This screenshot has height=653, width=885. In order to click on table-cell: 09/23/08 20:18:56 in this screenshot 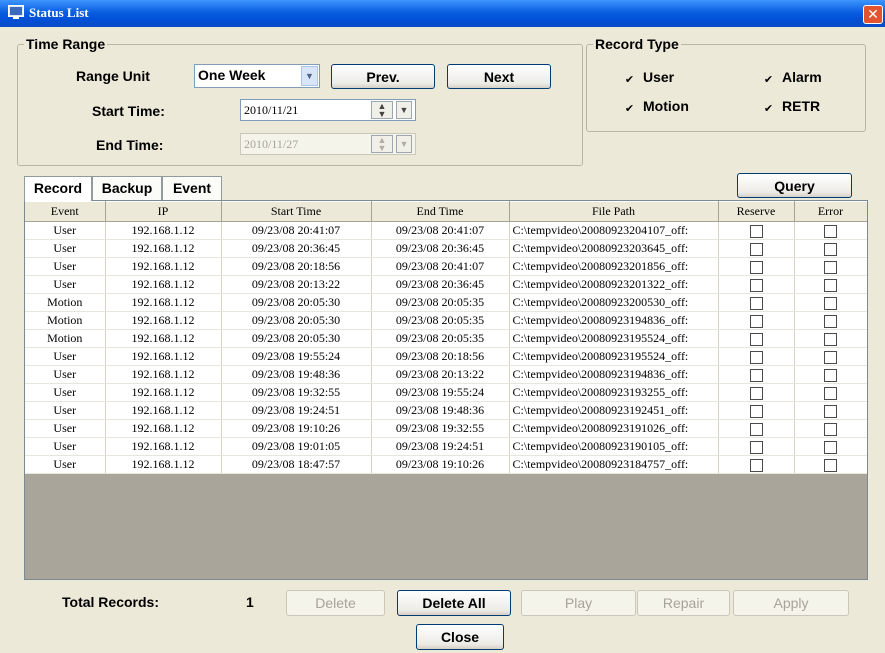, I will do `click(440, 356)`.